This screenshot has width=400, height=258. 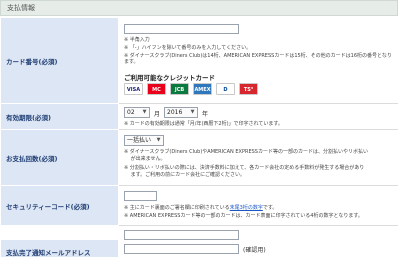 I want to click on expiry-year-unit: 年, so click(x=205, y=114).